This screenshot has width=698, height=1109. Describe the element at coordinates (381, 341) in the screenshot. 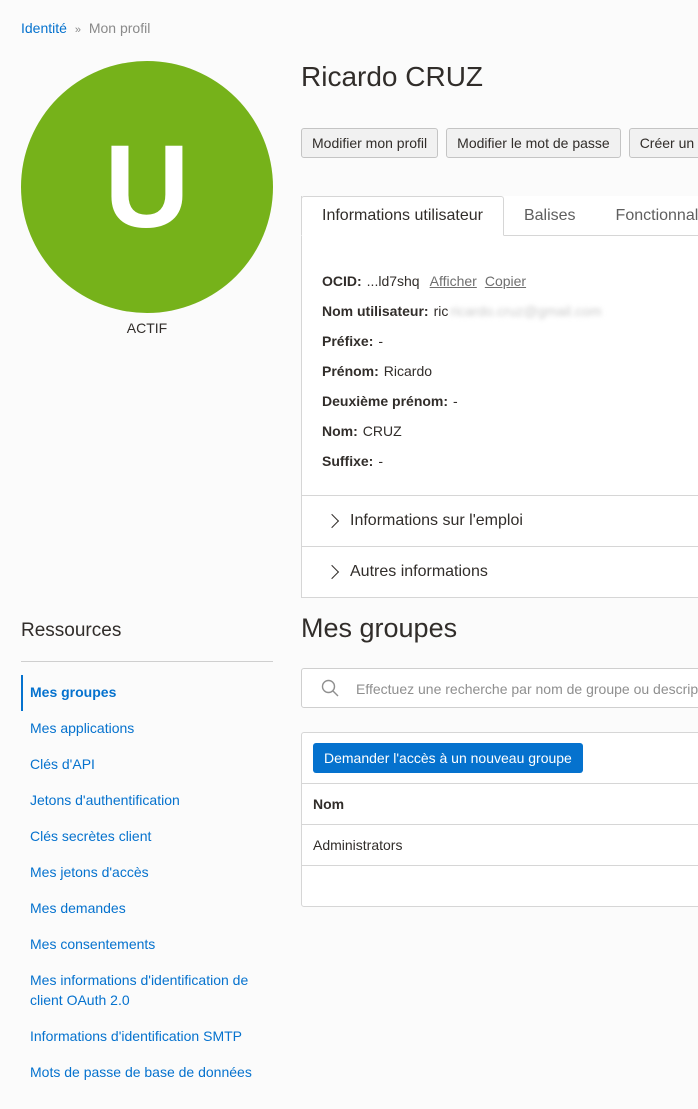

I see `prefix-value: -` at that location.